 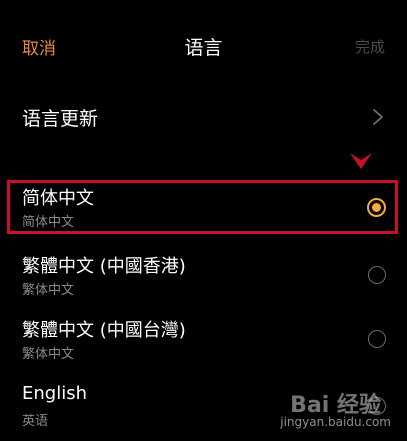 What do you see at coordinates (202, 207) in the screenshot?
I see `annotation-highlight-box` at bounding box center [202, 207].